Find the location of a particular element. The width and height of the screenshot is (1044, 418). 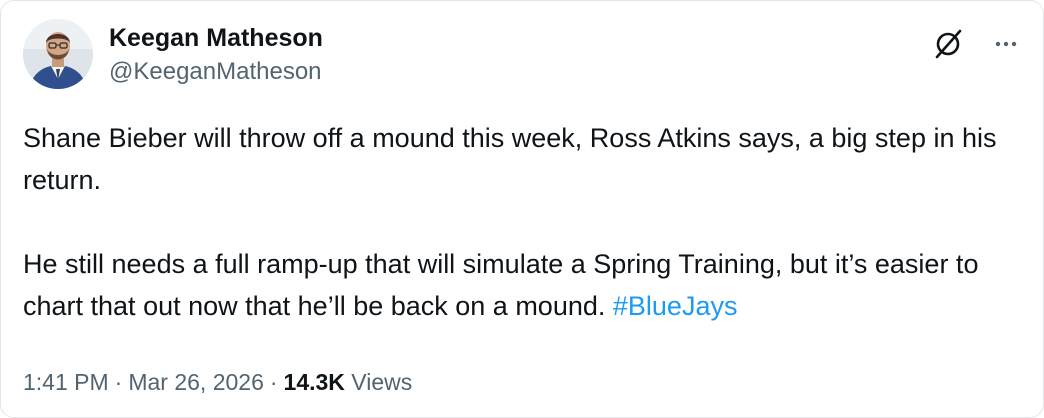

avatar is located at coordinates (58, 54).